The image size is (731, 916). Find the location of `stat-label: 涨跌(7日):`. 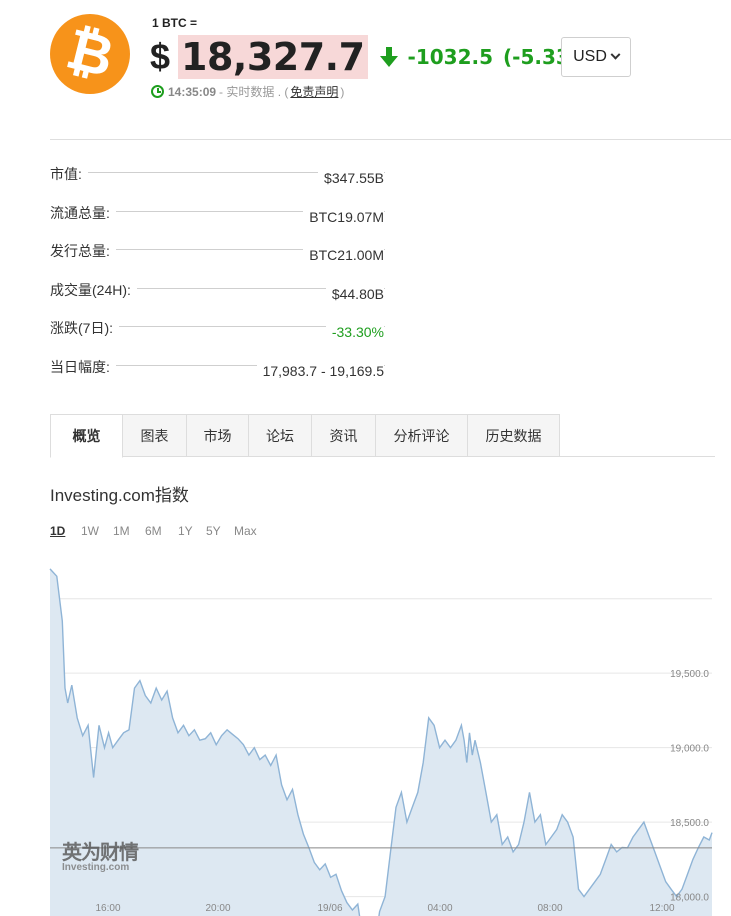

stat-label: 涨跌(7日): is located at coordinates (84, 328).